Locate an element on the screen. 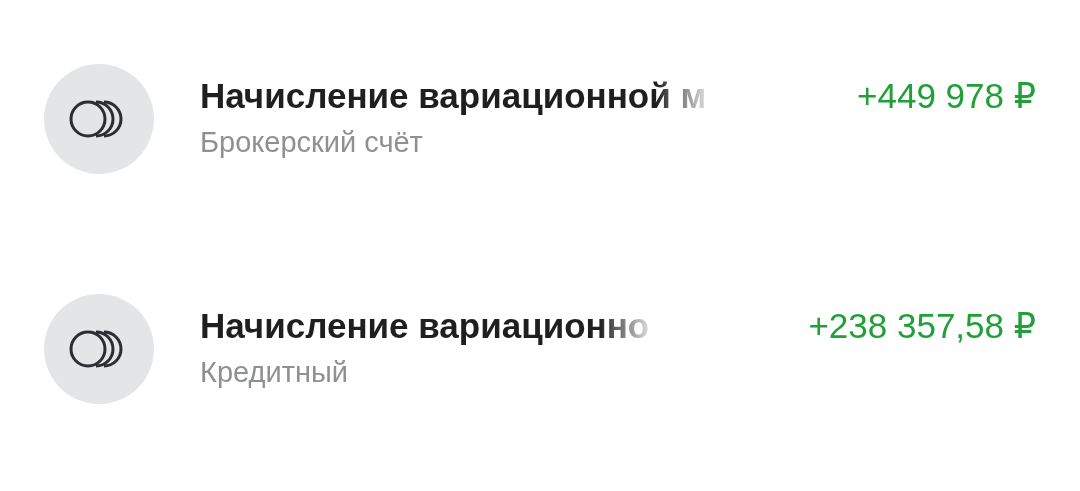  operation-title: Начисление вариационной м is located at coordinates (453, 96).